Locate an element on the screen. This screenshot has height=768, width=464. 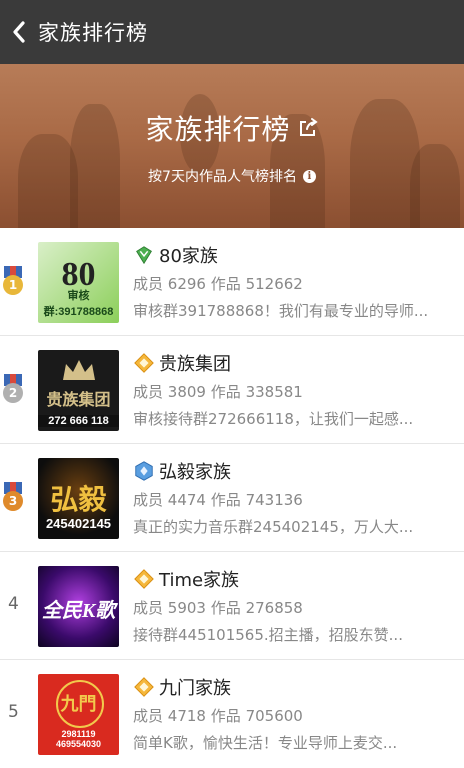
family-stats: 成员 3809 作品 338581 is located at coordinates (218, 392).